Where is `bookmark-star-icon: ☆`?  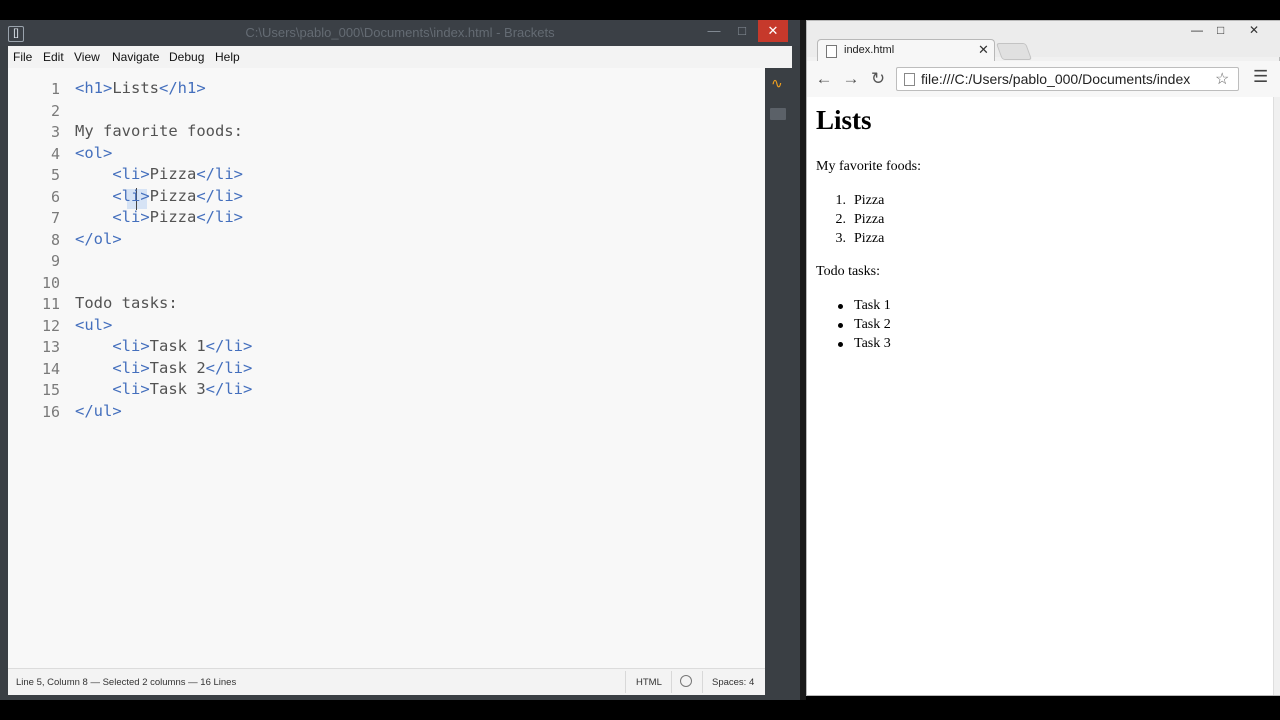 bookmark-star-icon: ☆ is located at coordinates (1222, 79).